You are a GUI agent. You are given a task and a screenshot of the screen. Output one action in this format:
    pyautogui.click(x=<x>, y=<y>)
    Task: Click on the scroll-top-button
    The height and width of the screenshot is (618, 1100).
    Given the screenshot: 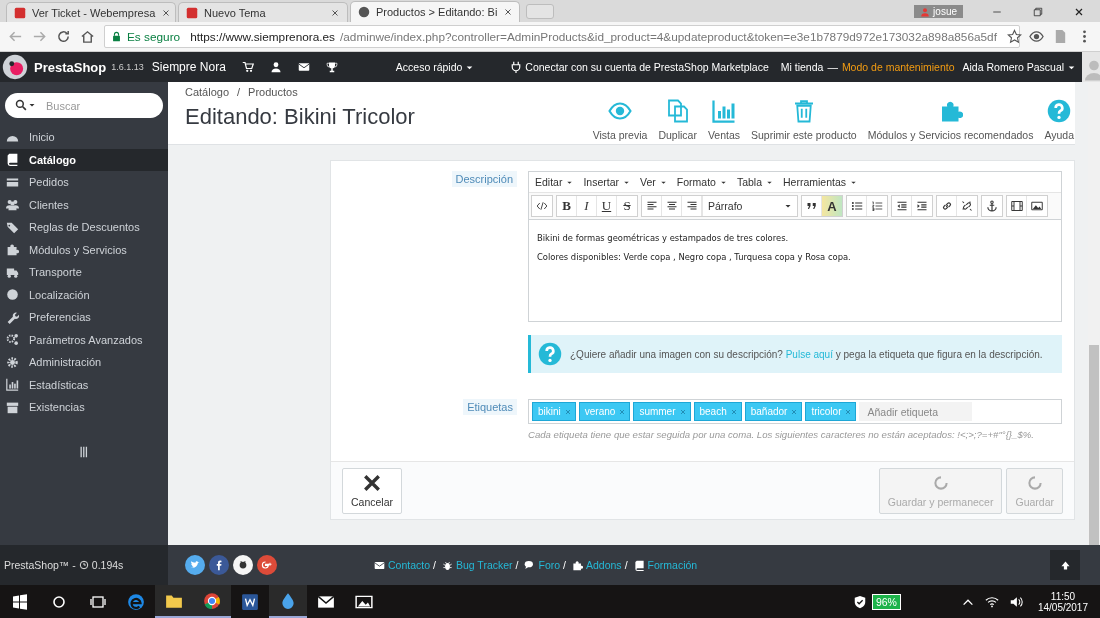 What is the action you would take?
    pyautogui.click(x=1065, y=565)
    